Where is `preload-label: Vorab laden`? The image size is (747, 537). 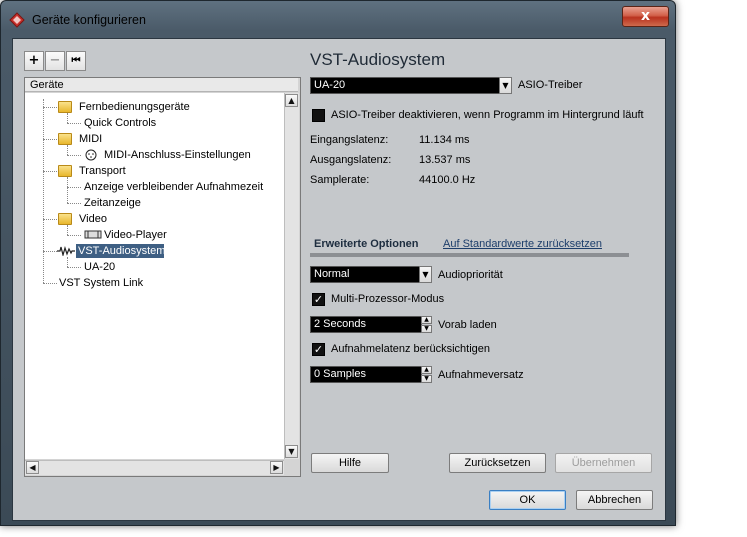
preload-label: Vorab laden is located at coordinates (467, 325).